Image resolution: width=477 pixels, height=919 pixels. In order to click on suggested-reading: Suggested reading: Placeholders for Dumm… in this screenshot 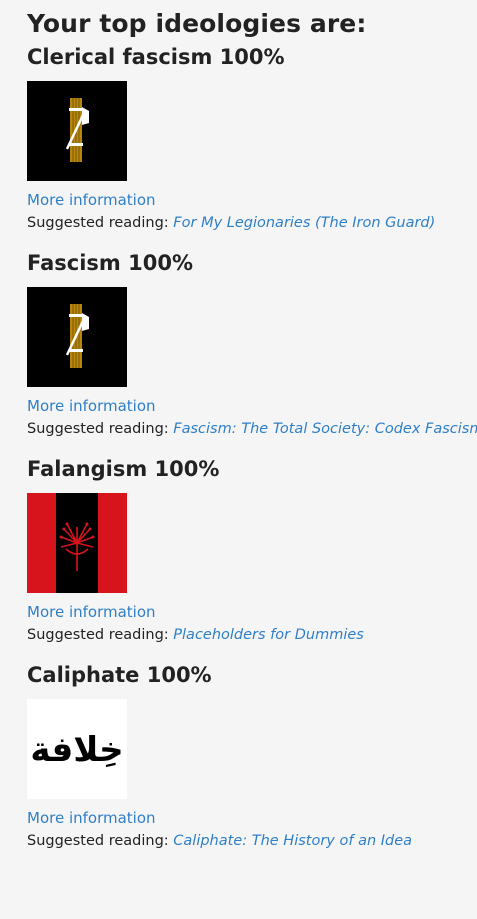, I will do `click(252, 635)`.